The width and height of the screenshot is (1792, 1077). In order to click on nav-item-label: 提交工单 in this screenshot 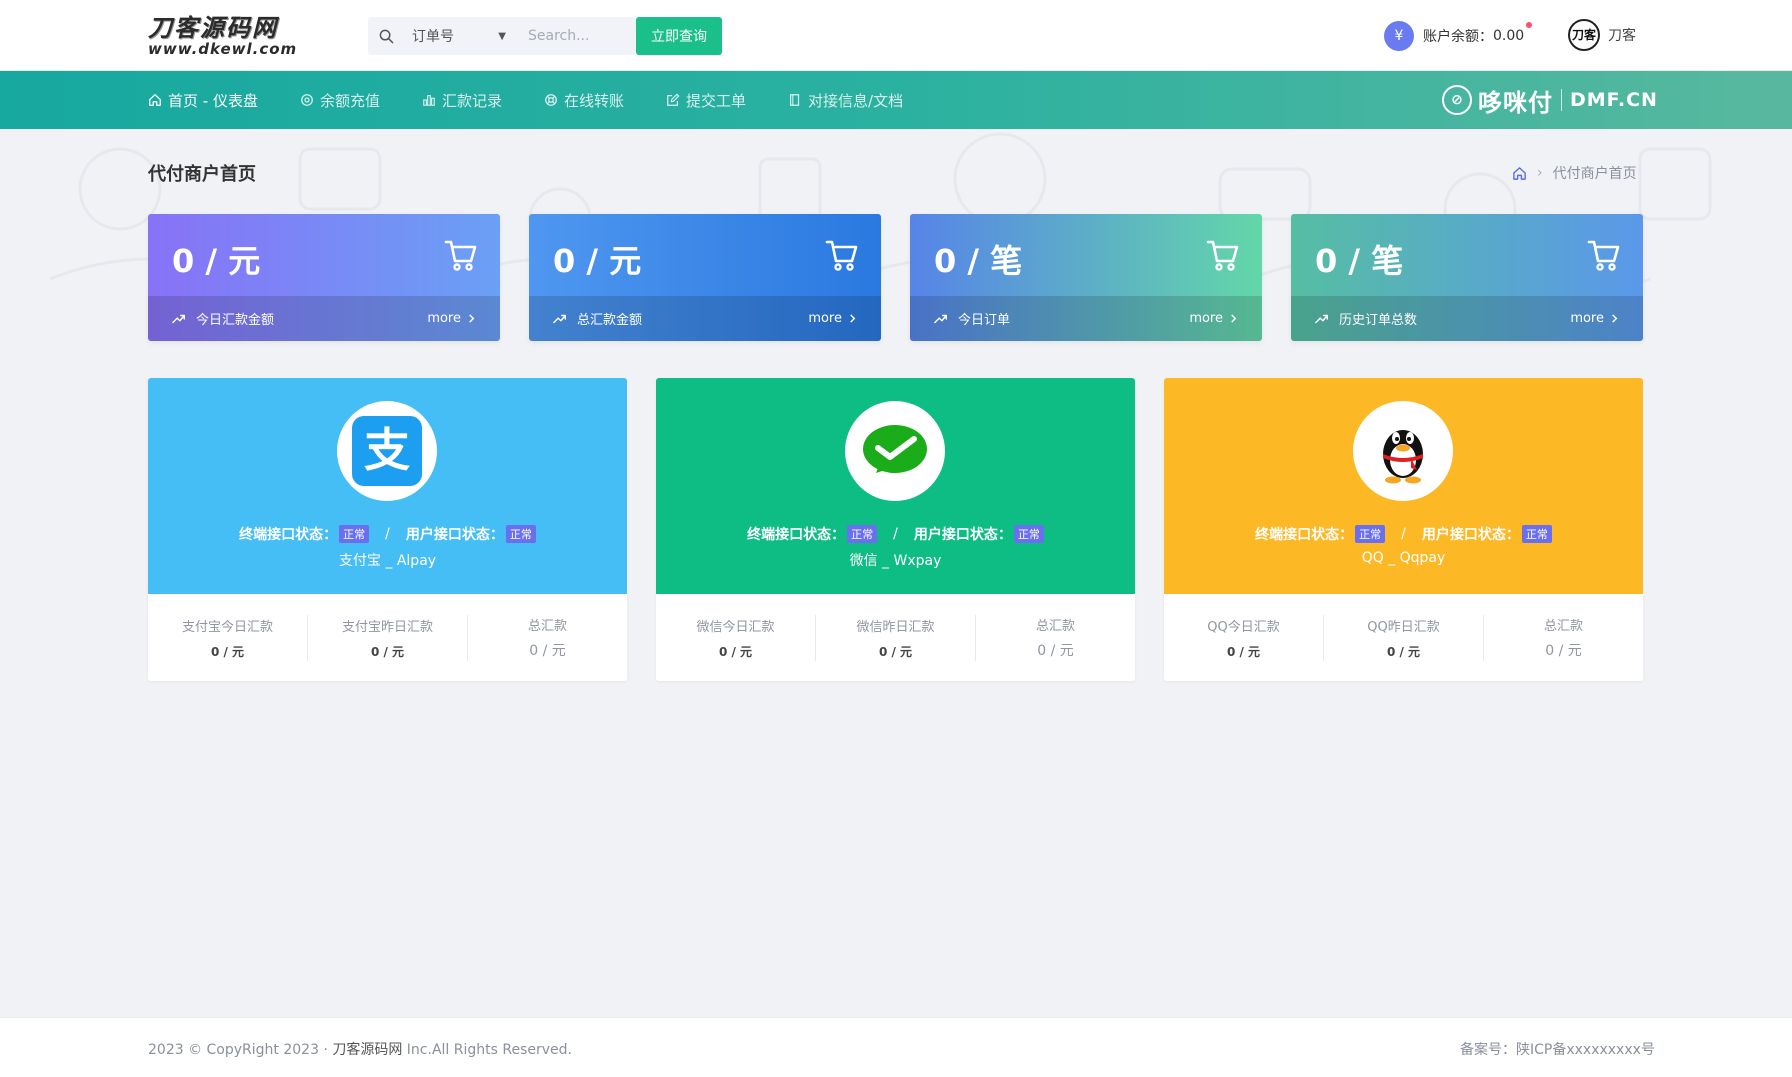, I will do `click(716, 100)`.